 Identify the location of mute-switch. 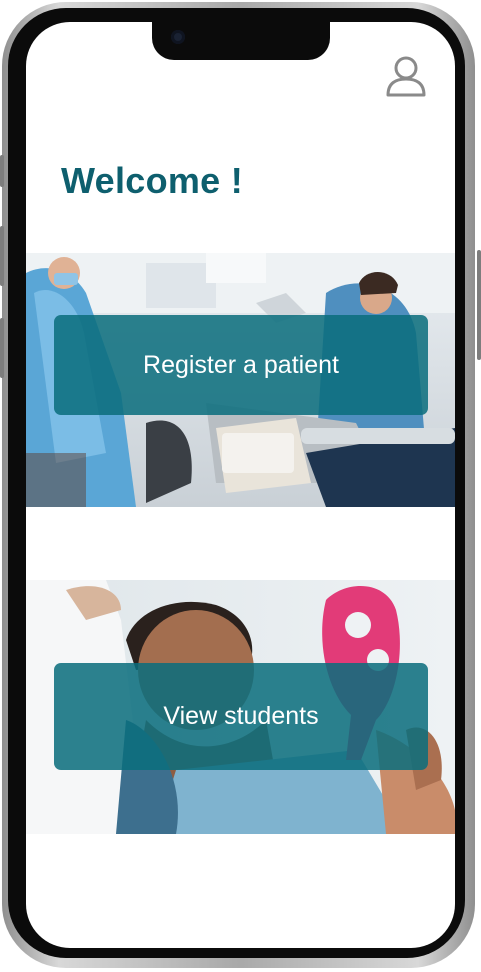
(2, 171).